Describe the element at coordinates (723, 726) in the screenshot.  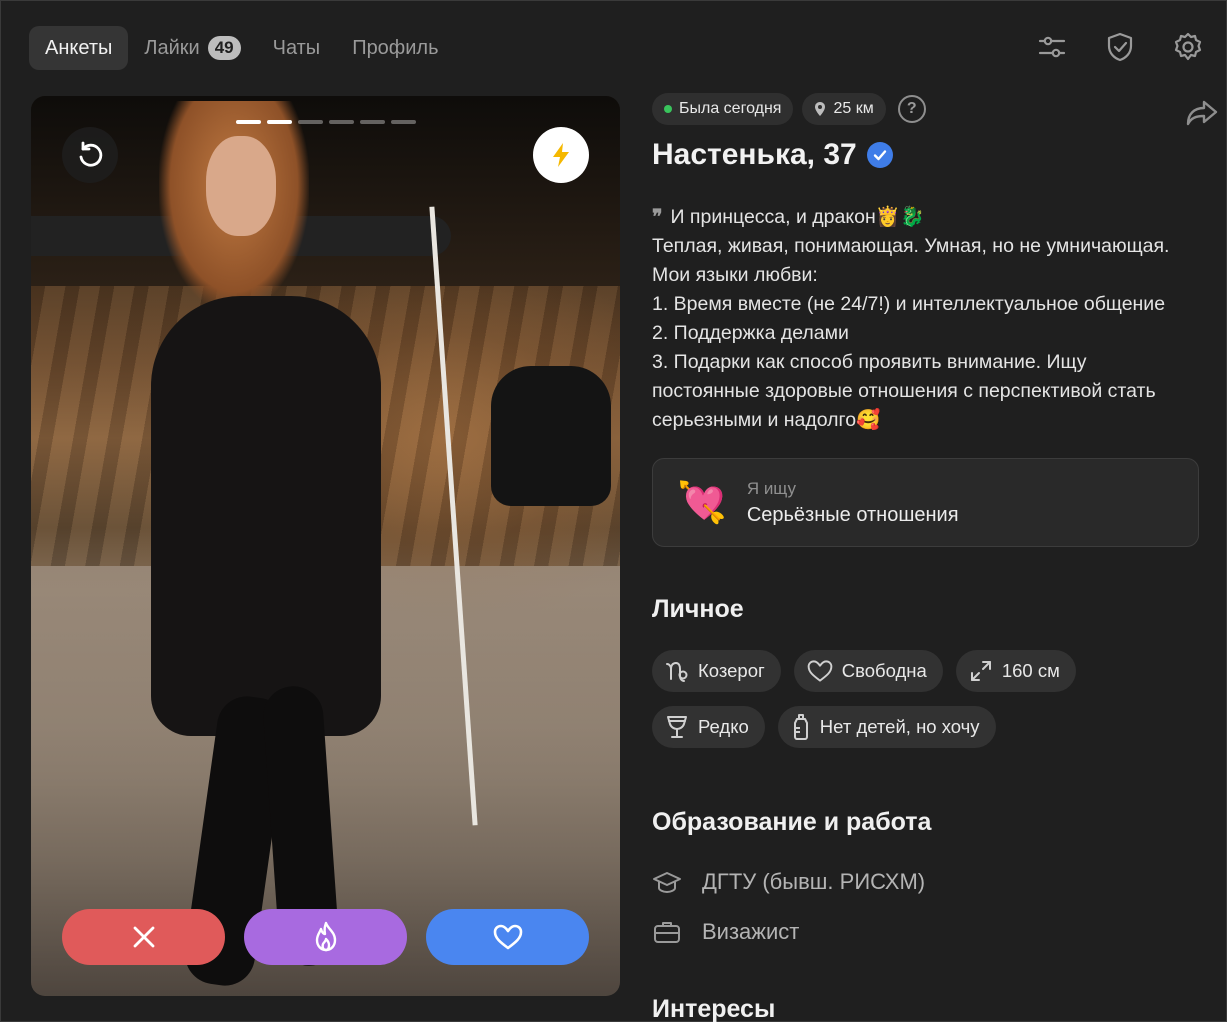
I see `tag-alcohol-label: Редко` at that location.